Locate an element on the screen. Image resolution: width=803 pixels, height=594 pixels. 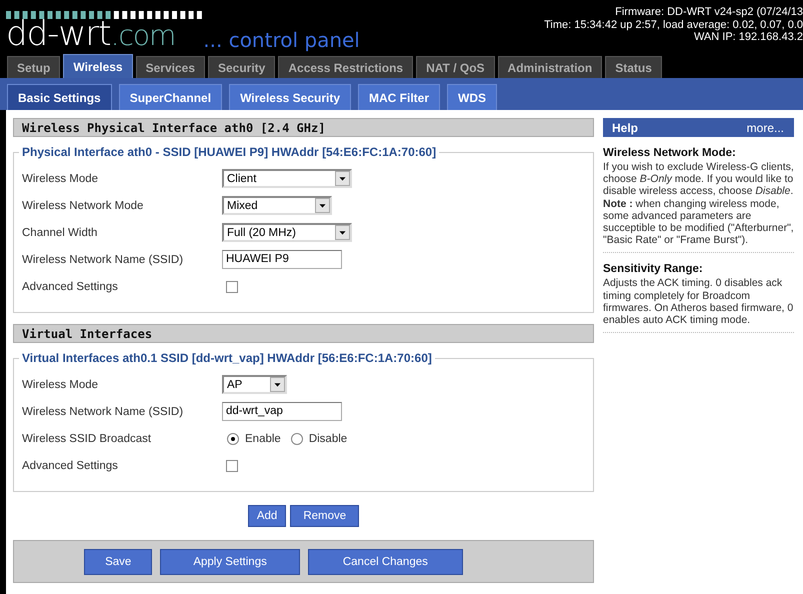
sub-tab: SuperChannel is located at coordinates (170, 97).